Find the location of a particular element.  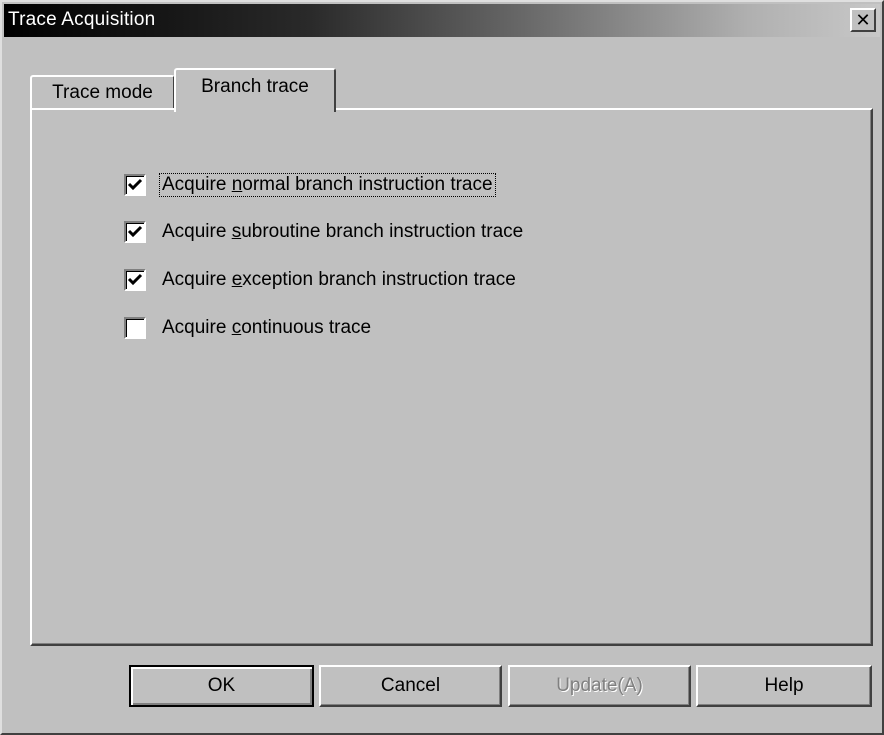

subroutine-branch-checkbox is located at coordinates (135, 232).